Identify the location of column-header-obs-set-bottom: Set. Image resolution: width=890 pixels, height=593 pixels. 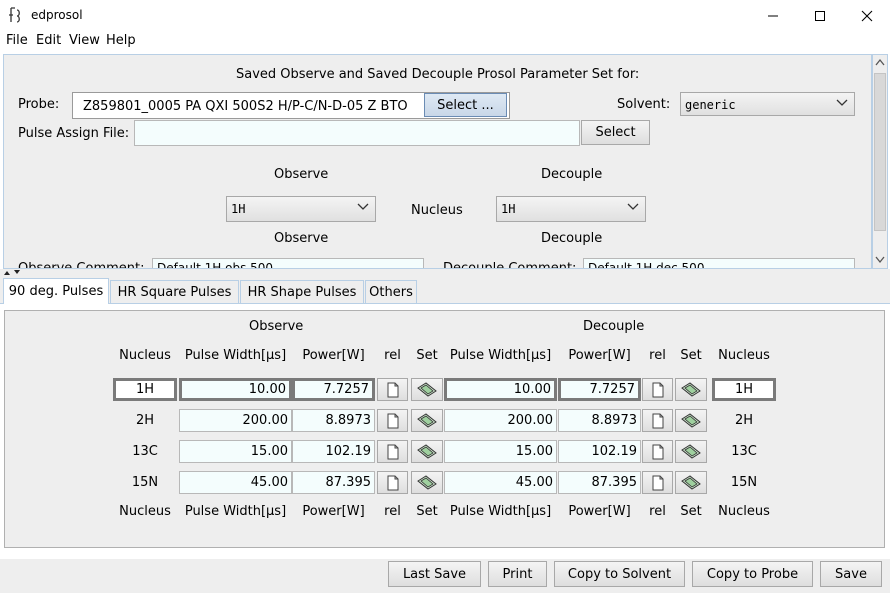
(427, 511).